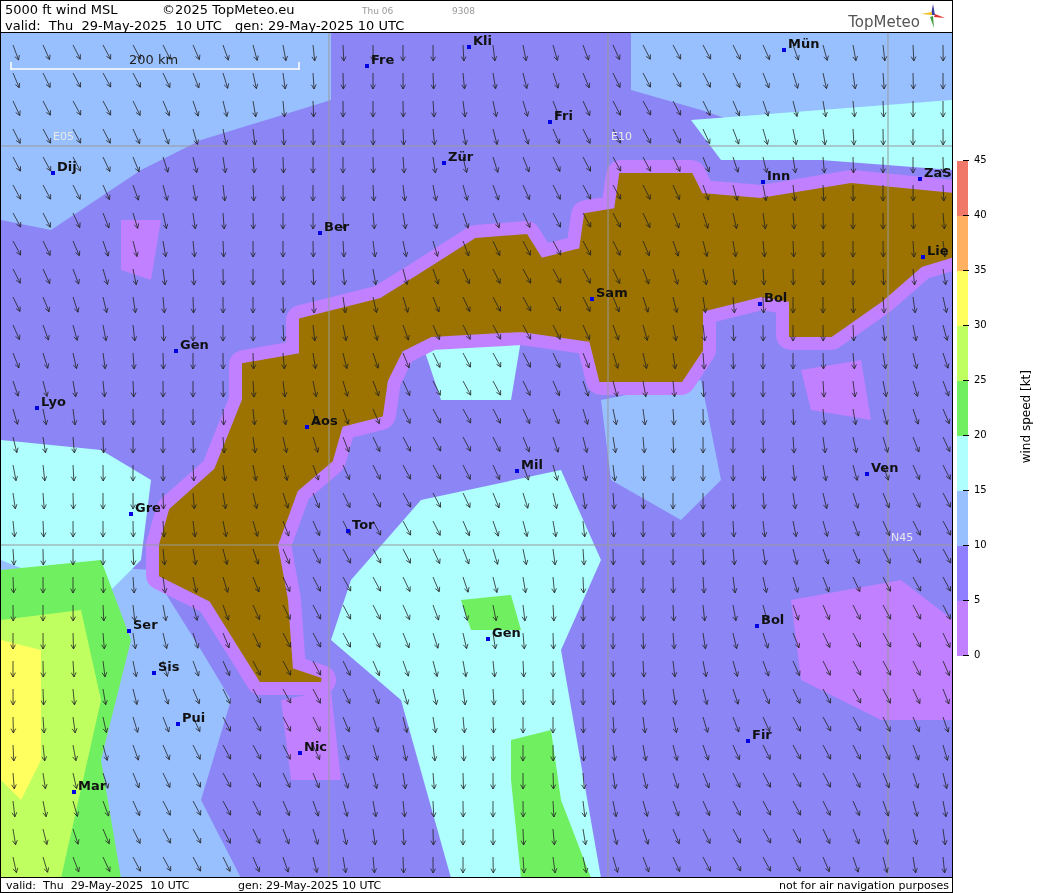 The height and width of the screenshot is (893, 1045). I want to click on tick-label: 25, so click(980, 380).